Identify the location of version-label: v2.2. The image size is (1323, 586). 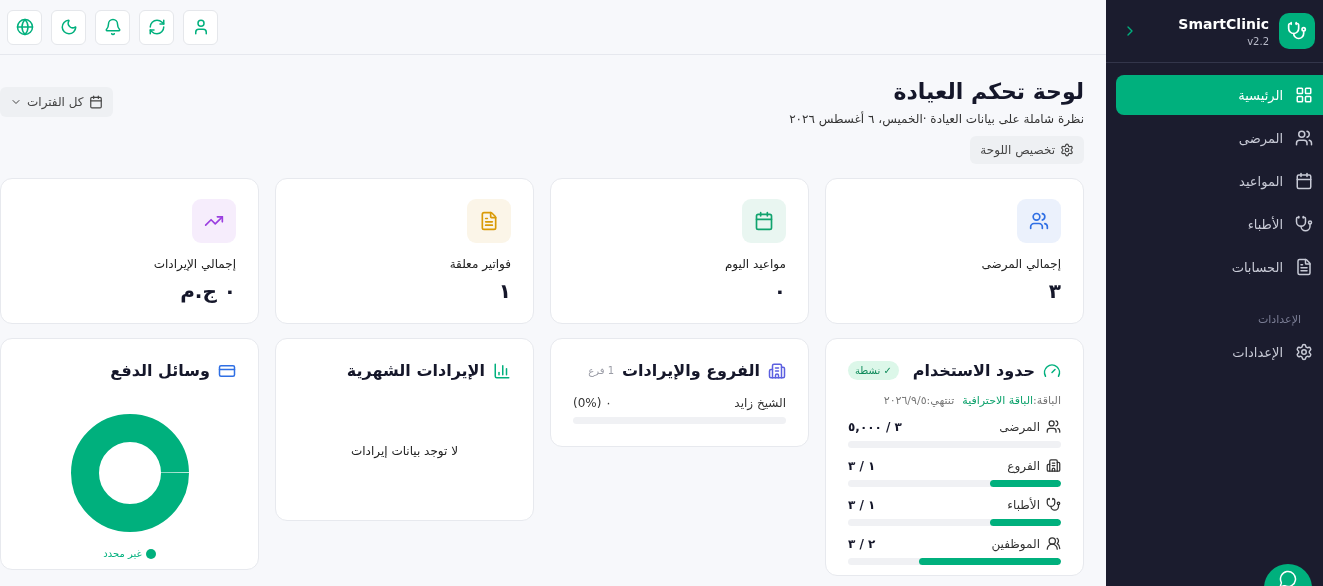
(1258, 41).